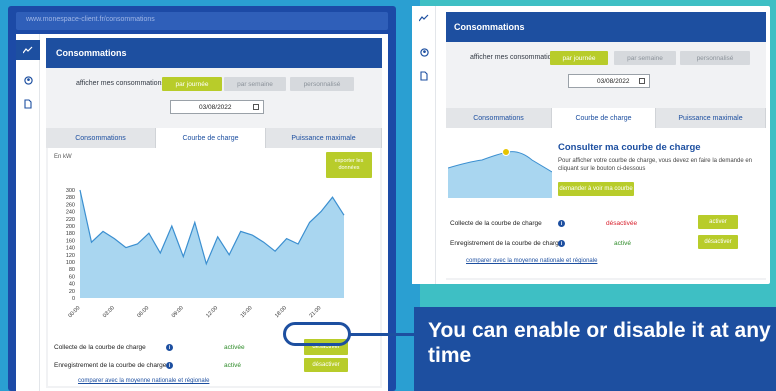 The height and width of the screenshot is (391, 776). What do you see at coordinates (72, 270) in the screenshot?
I see `y-tick-label: 80` at bounding box center [72, 270].